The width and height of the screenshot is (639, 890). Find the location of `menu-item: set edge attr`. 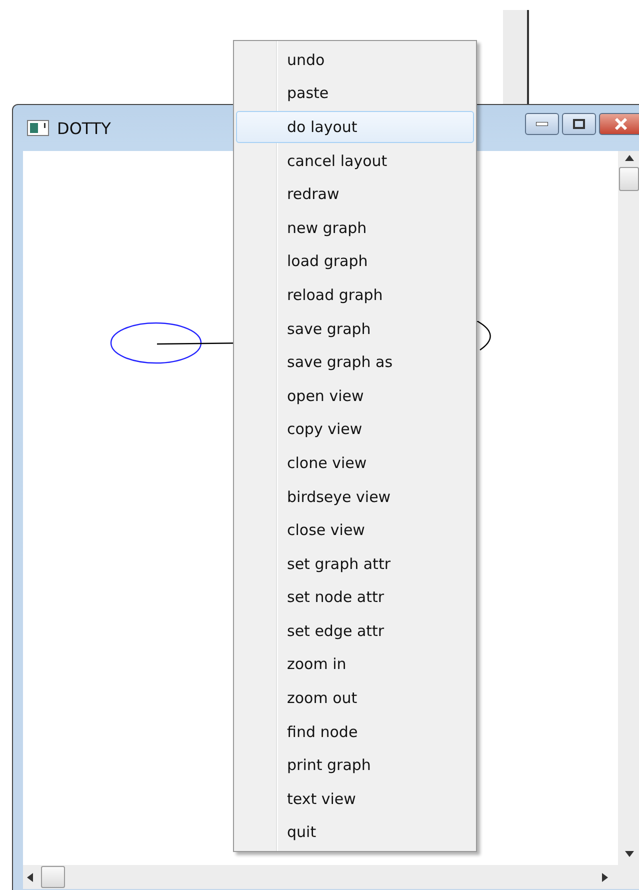

menu-item: set edge attr is located at coordinates (355, 631).